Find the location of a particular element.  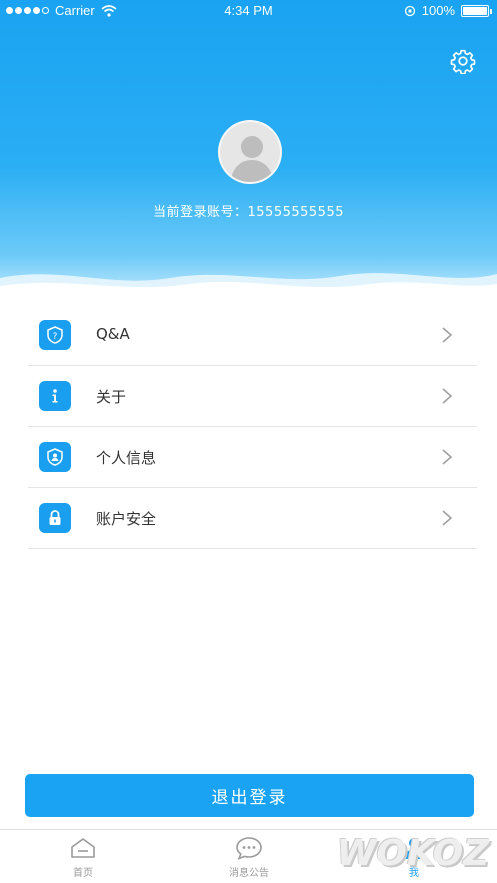

default-avatar-icon is located at coordinates (252, 159).